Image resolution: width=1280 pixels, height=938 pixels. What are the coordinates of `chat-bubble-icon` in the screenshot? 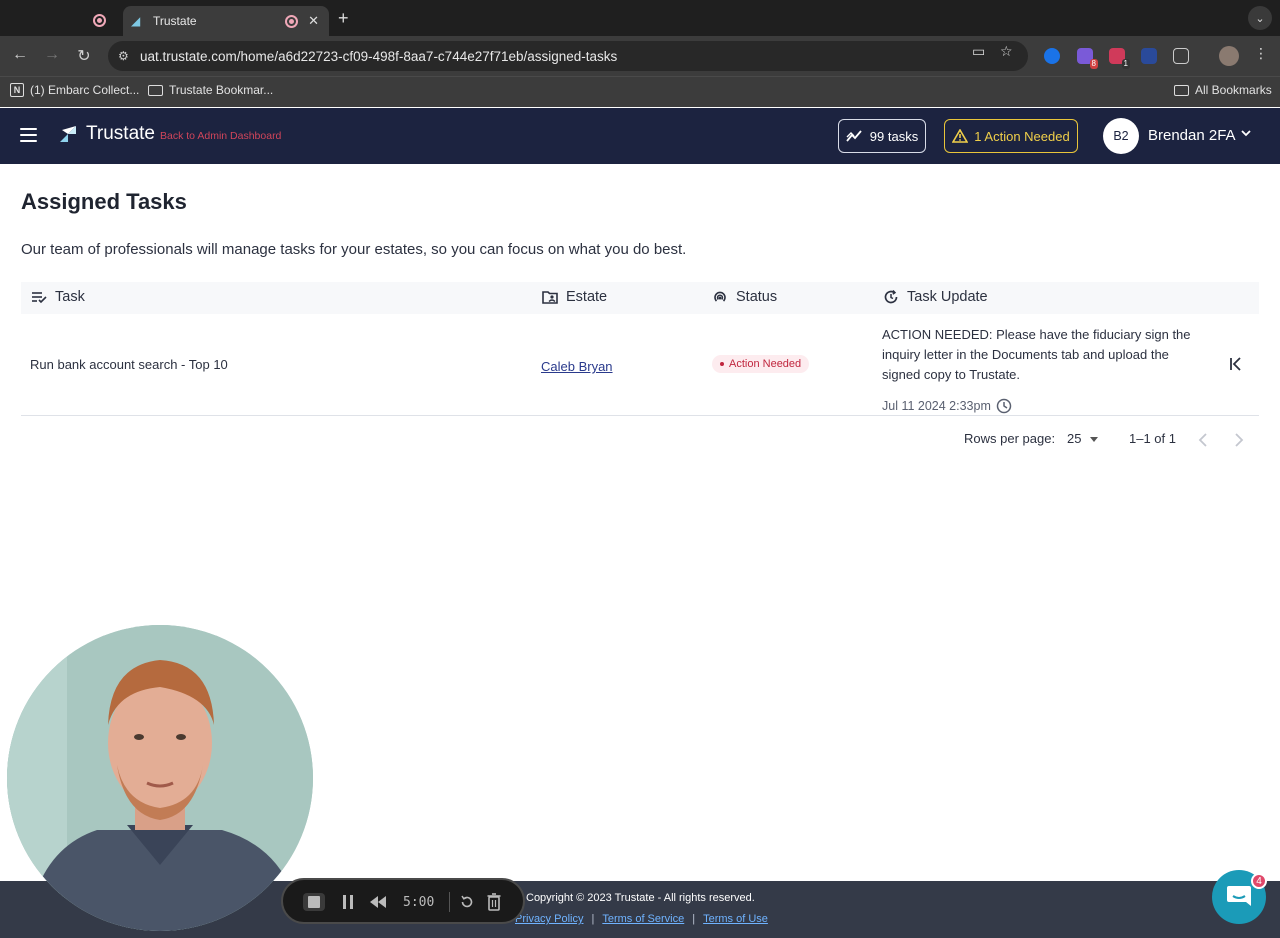 It's located at (1239, 896).